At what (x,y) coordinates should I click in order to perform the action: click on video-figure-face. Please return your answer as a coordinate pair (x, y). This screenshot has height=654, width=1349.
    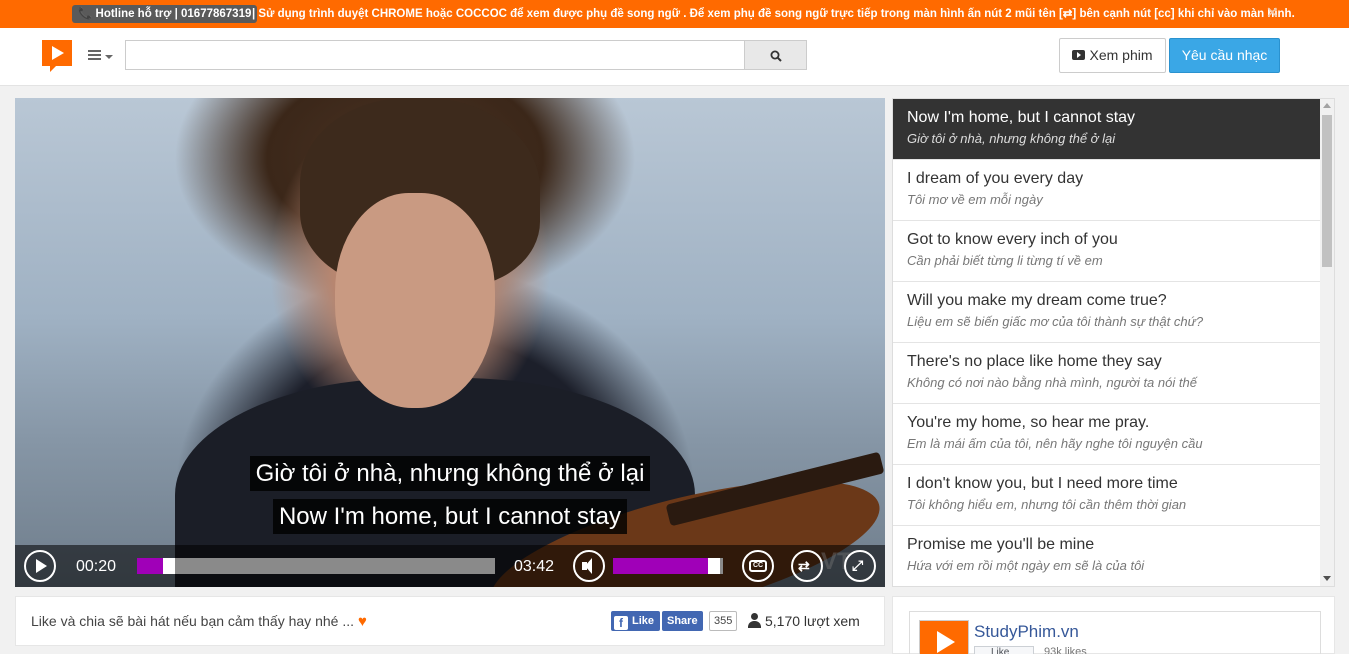
    Looking at the image, I should click on (415, 300).